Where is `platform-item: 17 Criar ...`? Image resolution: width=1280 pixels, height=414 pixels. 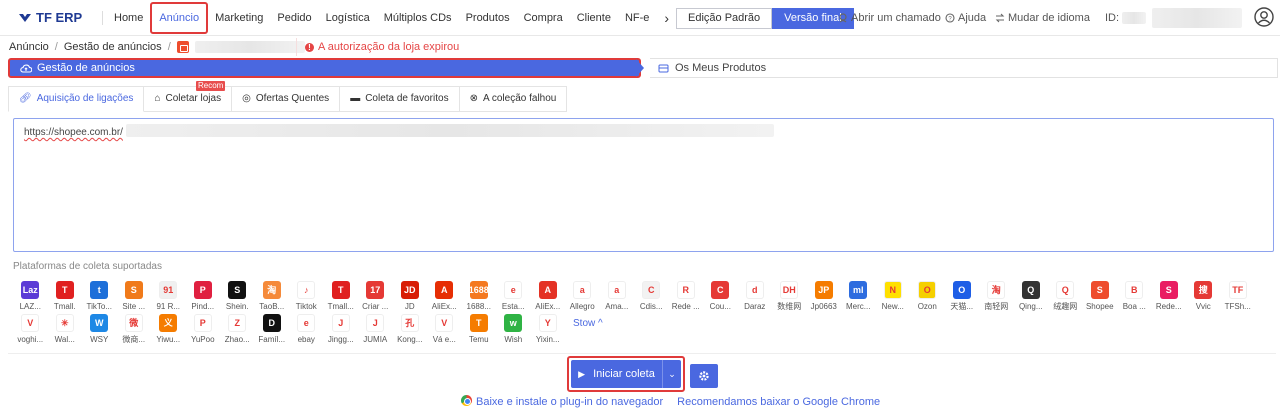
platform-item: 17 Criar ... is located at coordinates (375, 297).